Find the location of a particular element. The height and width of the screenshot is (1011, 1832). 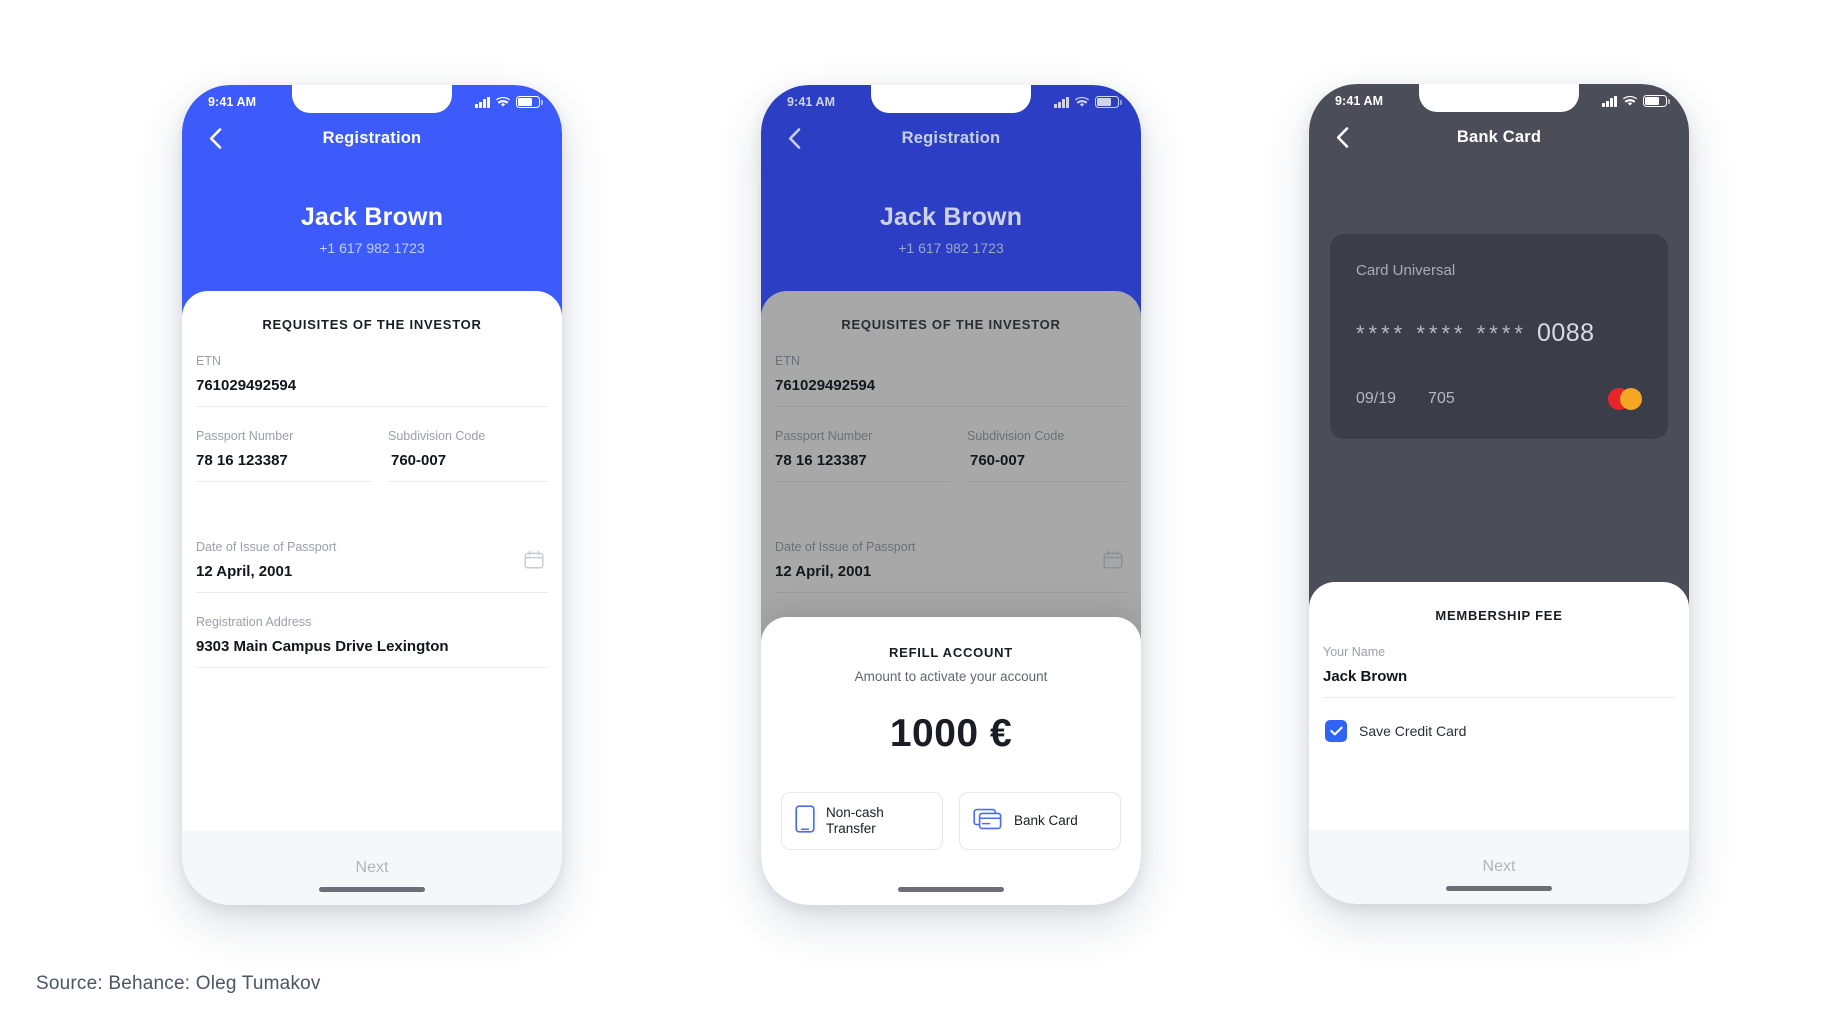

card-name: Card Universal is located at coordinates (1406, 270).